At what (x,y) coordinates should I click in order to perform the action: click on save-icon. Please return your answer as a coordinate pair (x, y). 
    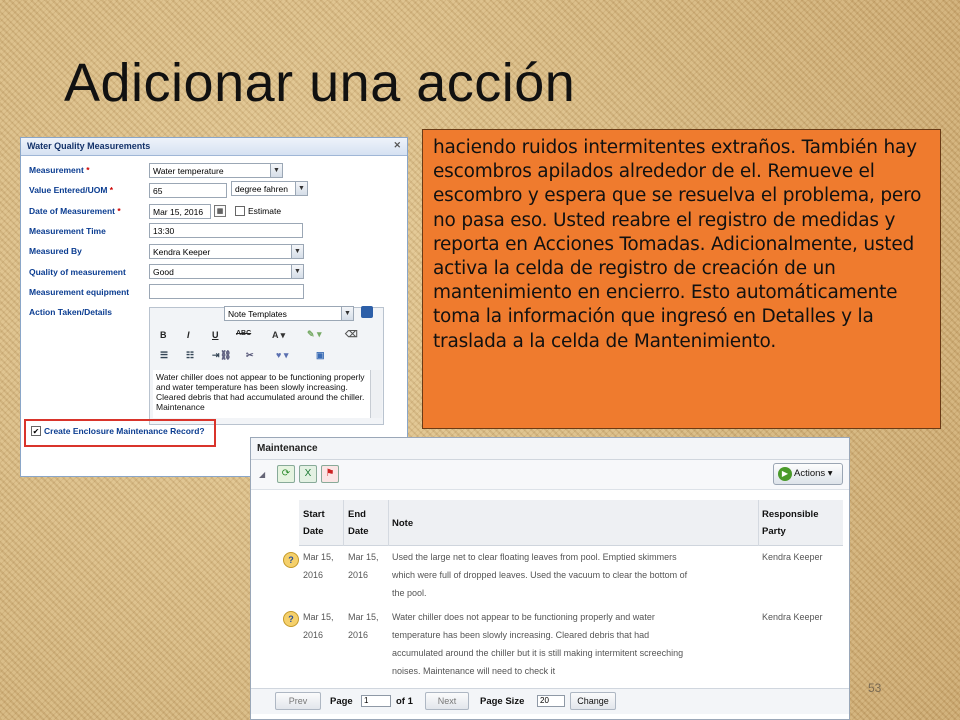
    Looking at the image, I should click on (367, 312).